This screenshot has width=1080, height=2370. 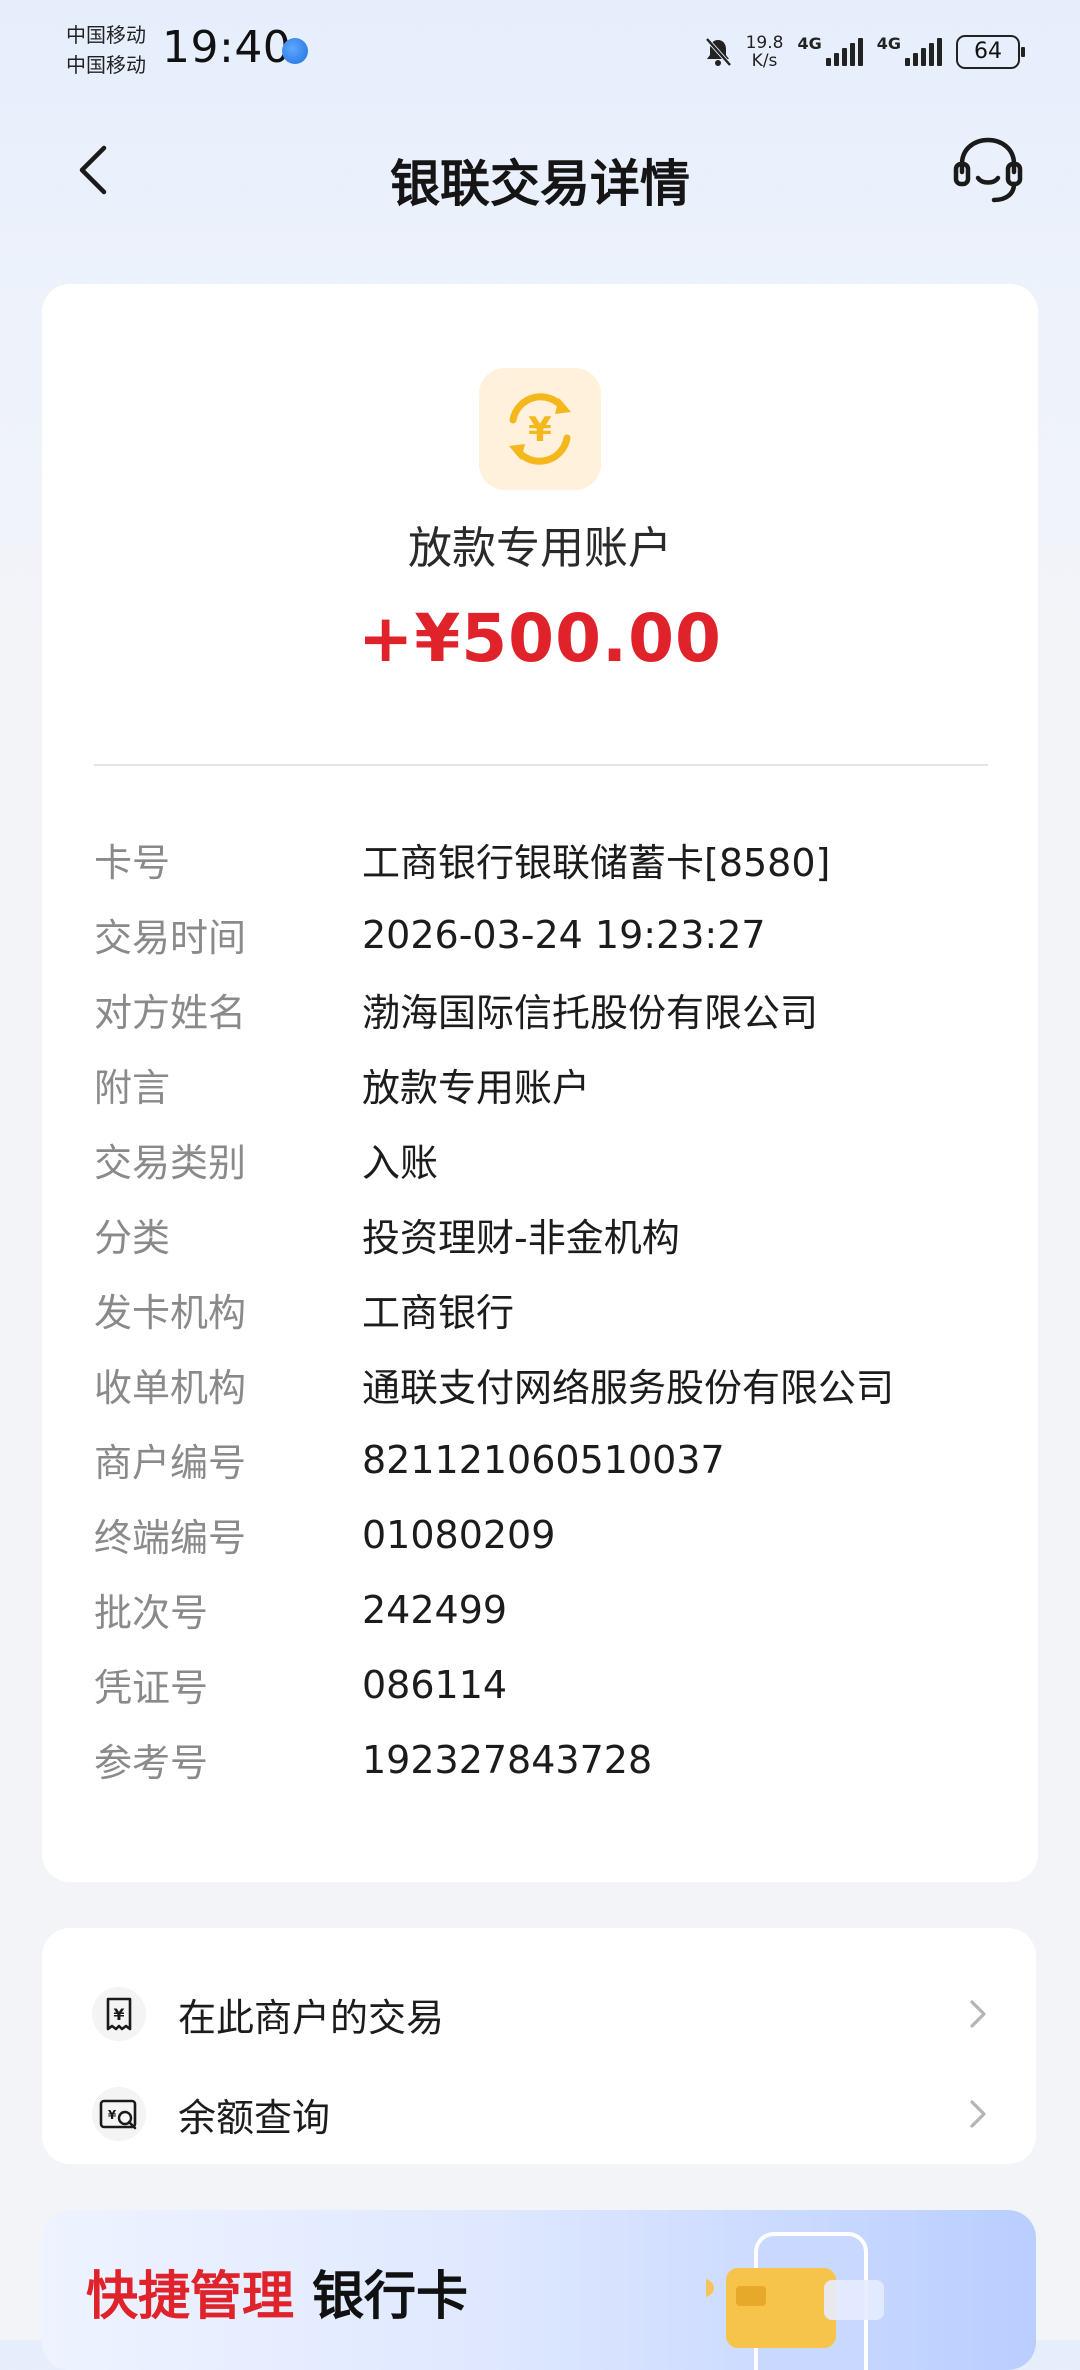 What do you see at coordinates (764, 43) in the screenshot?
I see `net-speed-value: 19.8` at bounding box center [764, 43].